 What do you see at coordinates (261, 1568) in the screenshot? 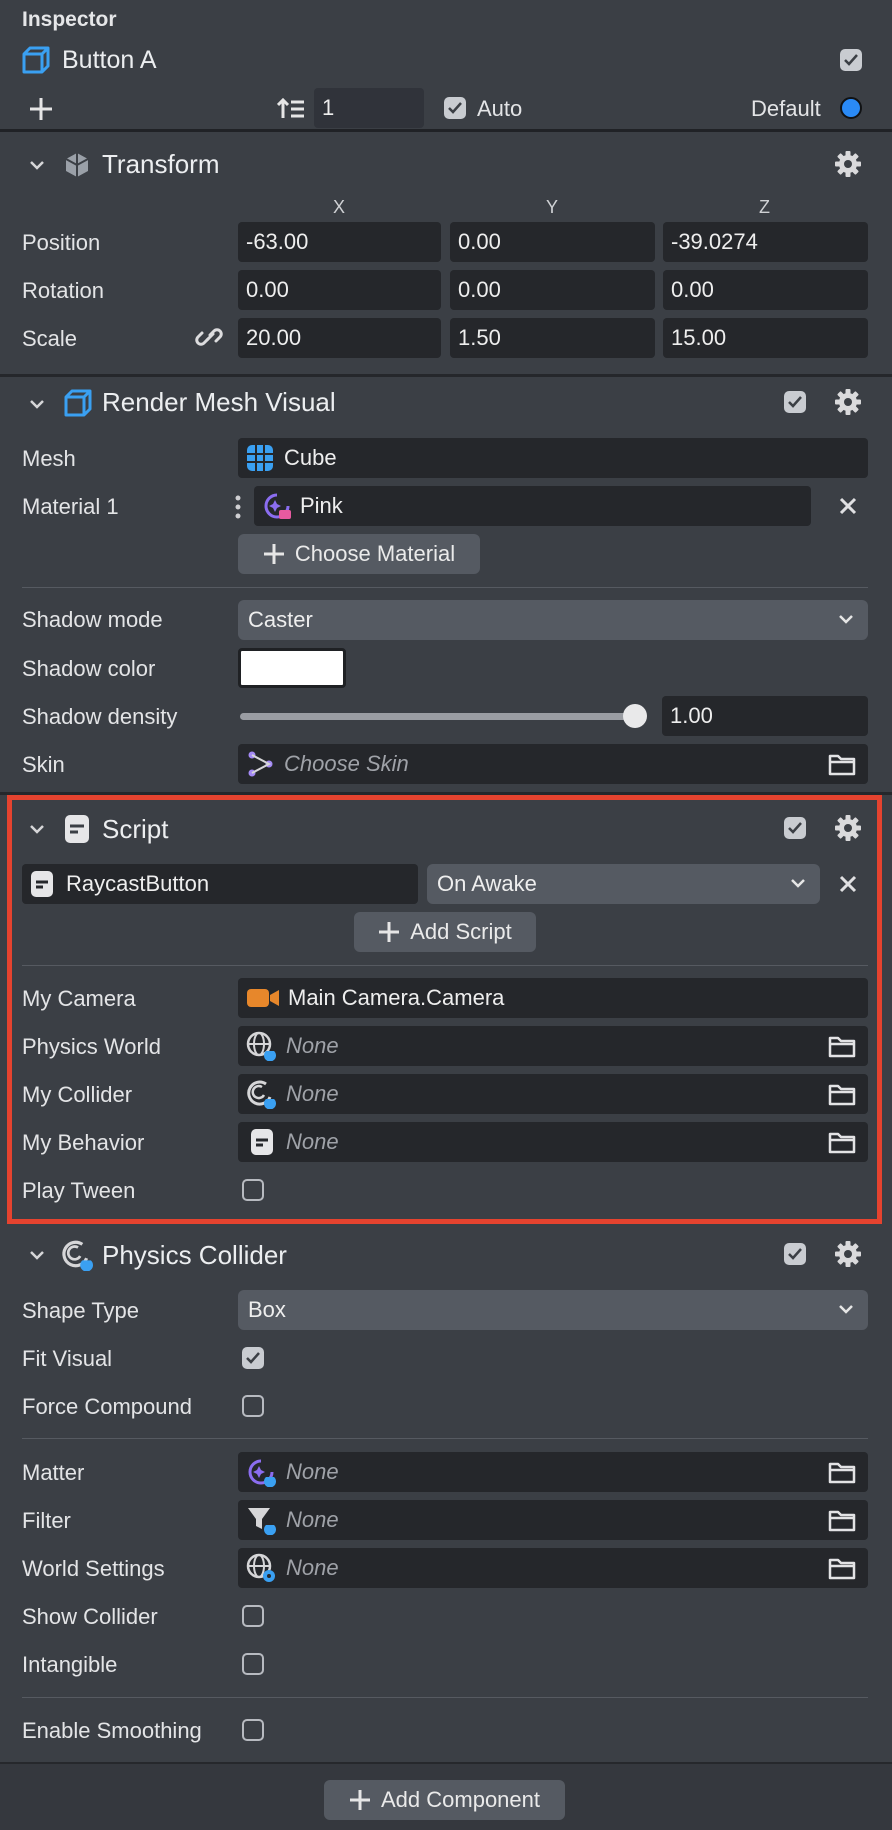
I see `world-settings-icon` at bounding box center [261, 1568].